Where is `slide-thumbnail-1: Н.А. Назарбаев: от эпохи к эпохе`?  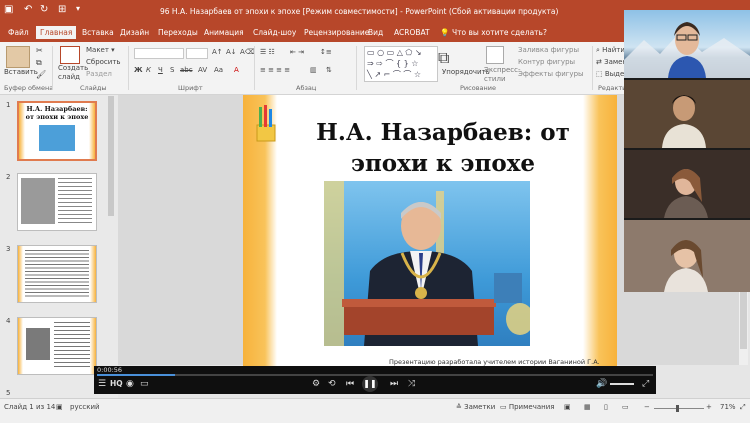 slide-thumbnail-1: Н.А. Назарбаев: от эпохи к эпохе is located at coordinates (57, 131).